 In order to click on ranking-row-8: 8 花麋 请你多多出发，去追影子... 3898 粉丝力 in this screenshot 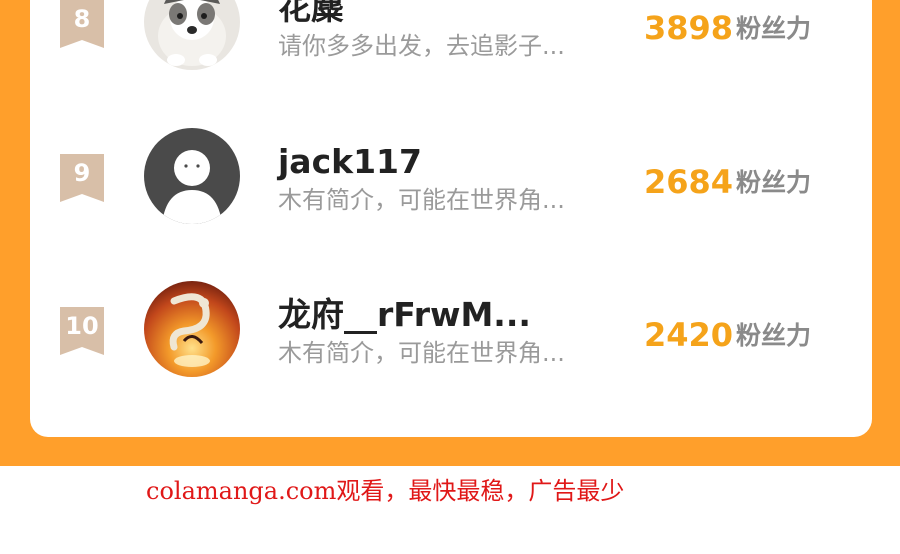, I will do `click(451, 37)`.